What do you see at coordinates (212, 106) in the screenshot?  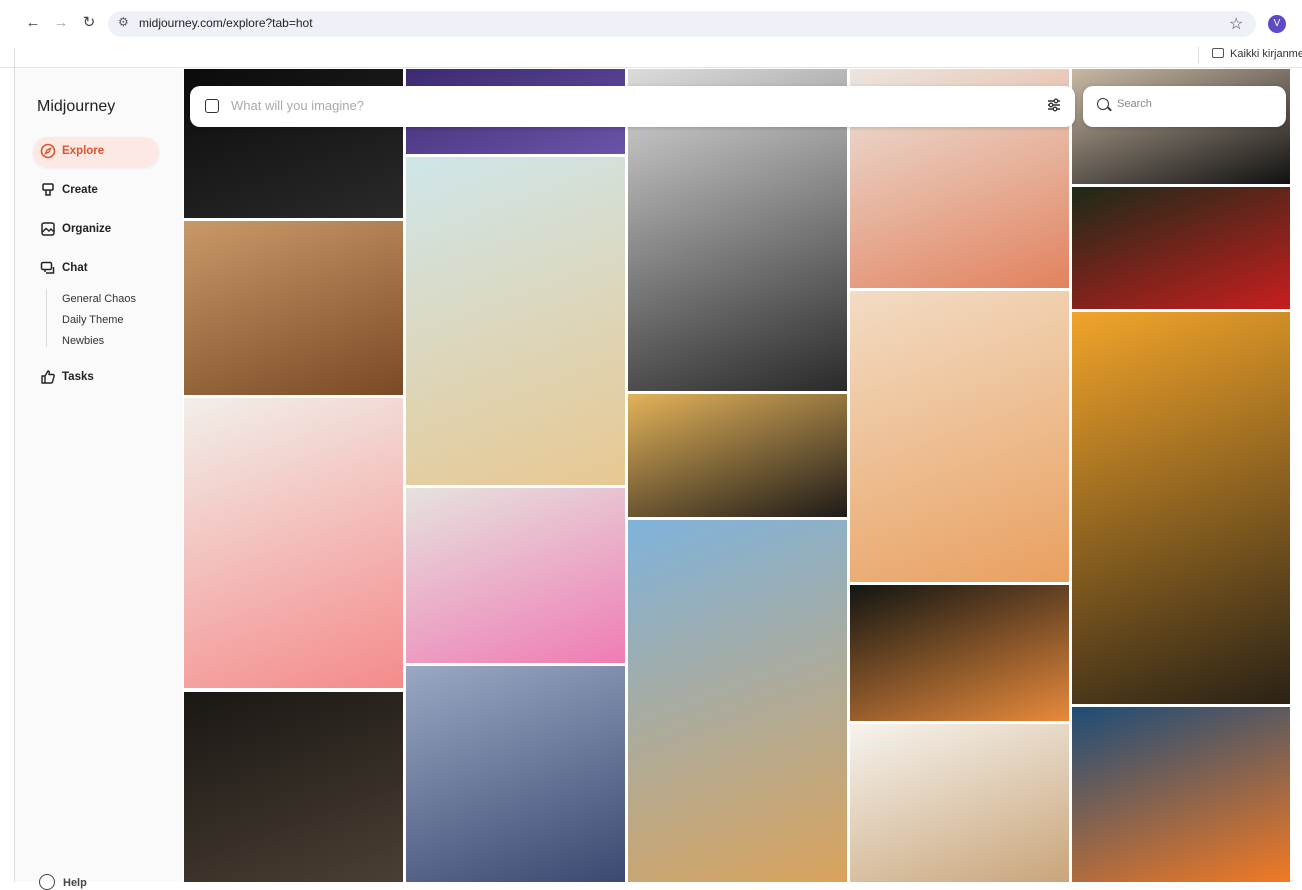 I see `image-upload-icon` at bounding box center [212, 106].